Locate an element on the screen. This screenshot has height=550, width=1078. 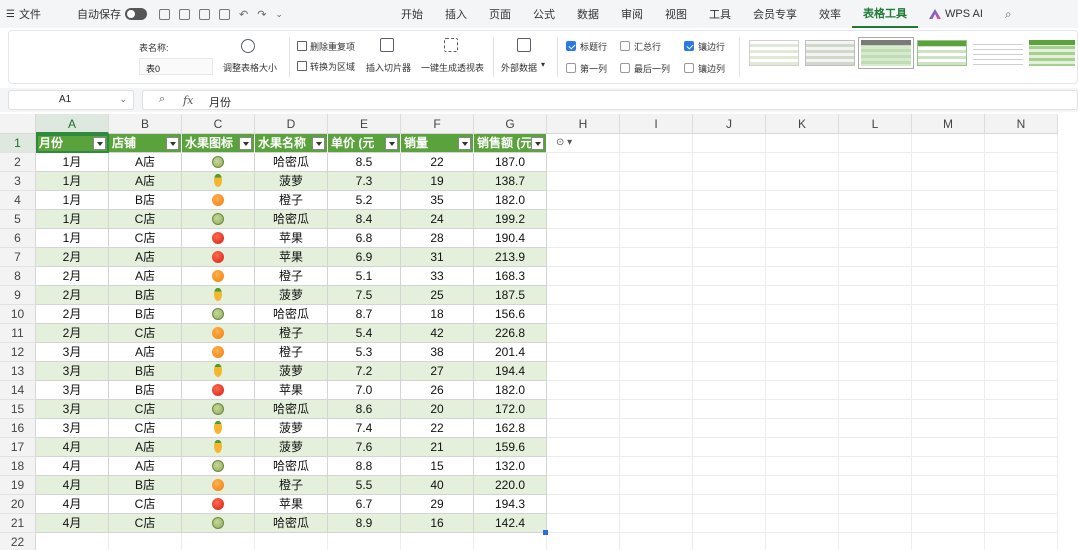
column-header-k: K is located at coordinates (802, 124).